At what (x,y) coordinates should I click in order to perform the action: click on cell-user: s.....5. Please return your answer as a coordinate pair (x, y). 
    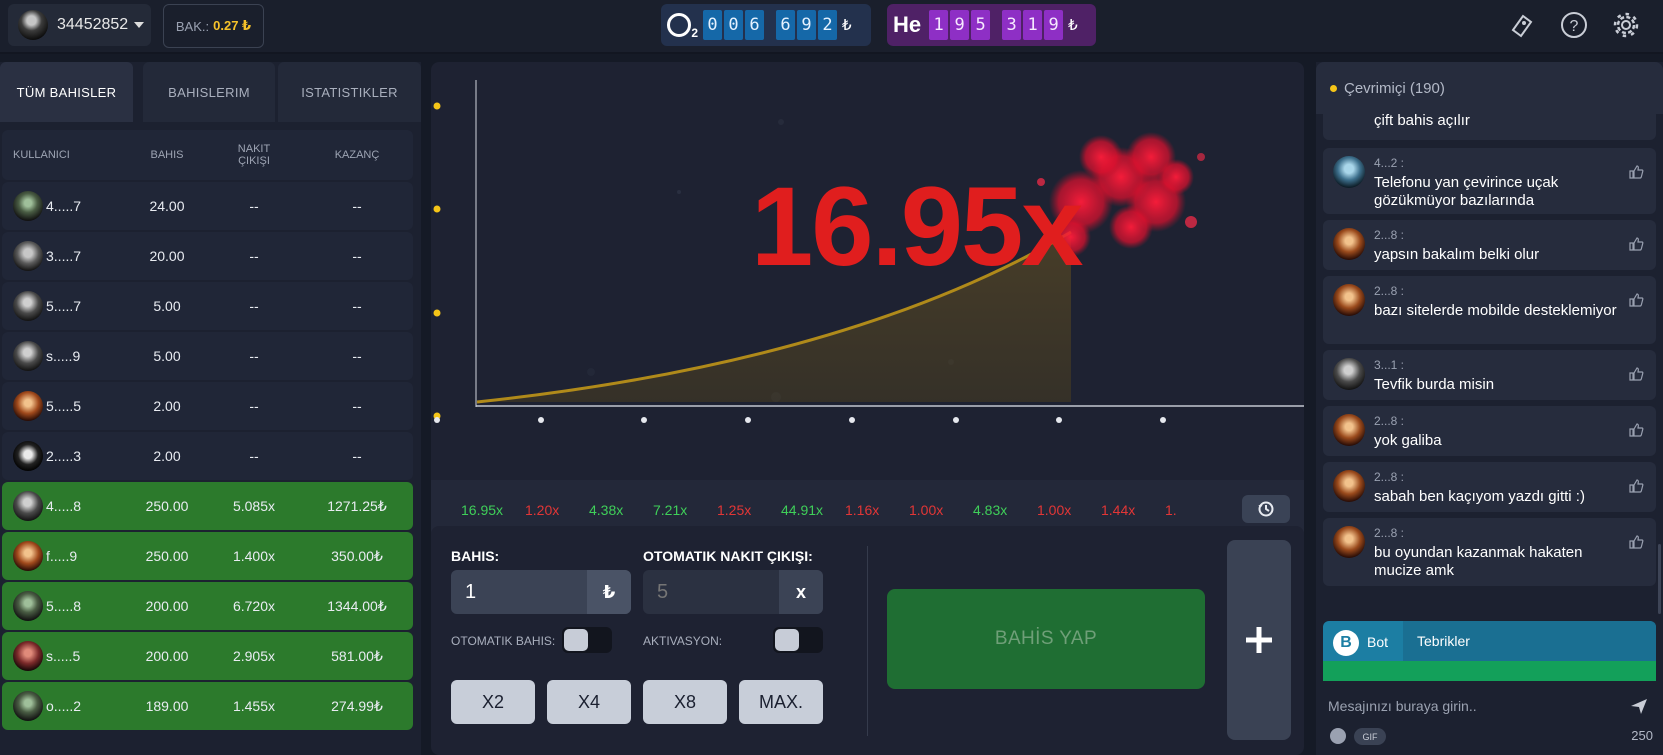
    Looking at the image, I should click on (63, 656).